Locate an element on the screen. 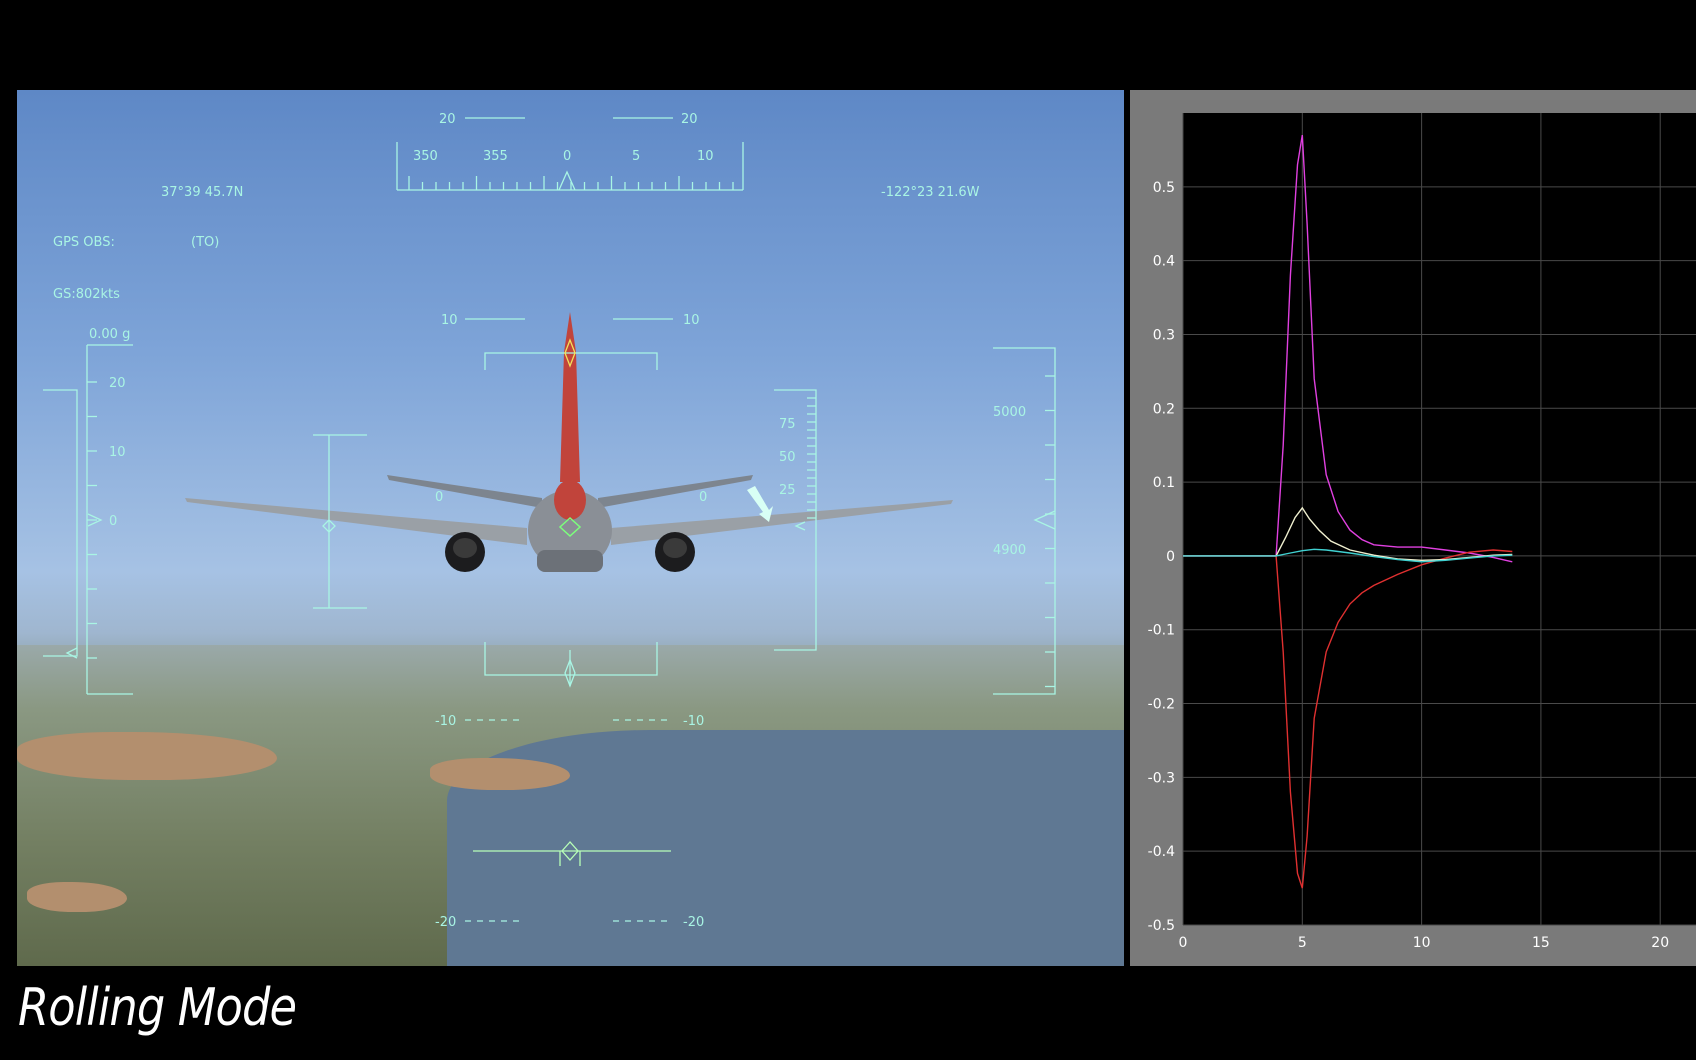 This screenshot has width=1696, height=1060. ground-speed-readout: GS:802kts is located at coordinates (86, 294).